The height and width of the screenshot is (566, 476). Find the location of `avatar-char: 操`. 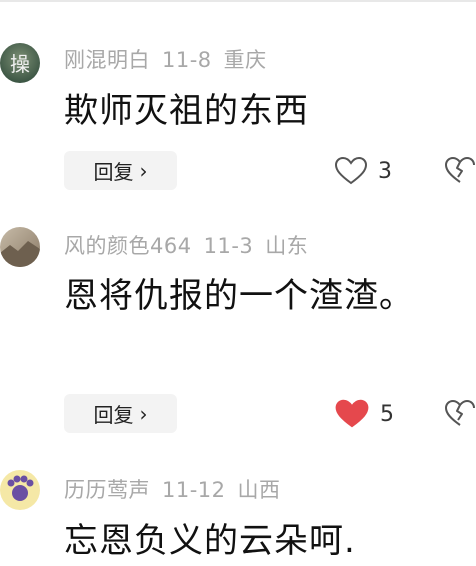

avatar-char: 操 is located at coordinates (20, 64).